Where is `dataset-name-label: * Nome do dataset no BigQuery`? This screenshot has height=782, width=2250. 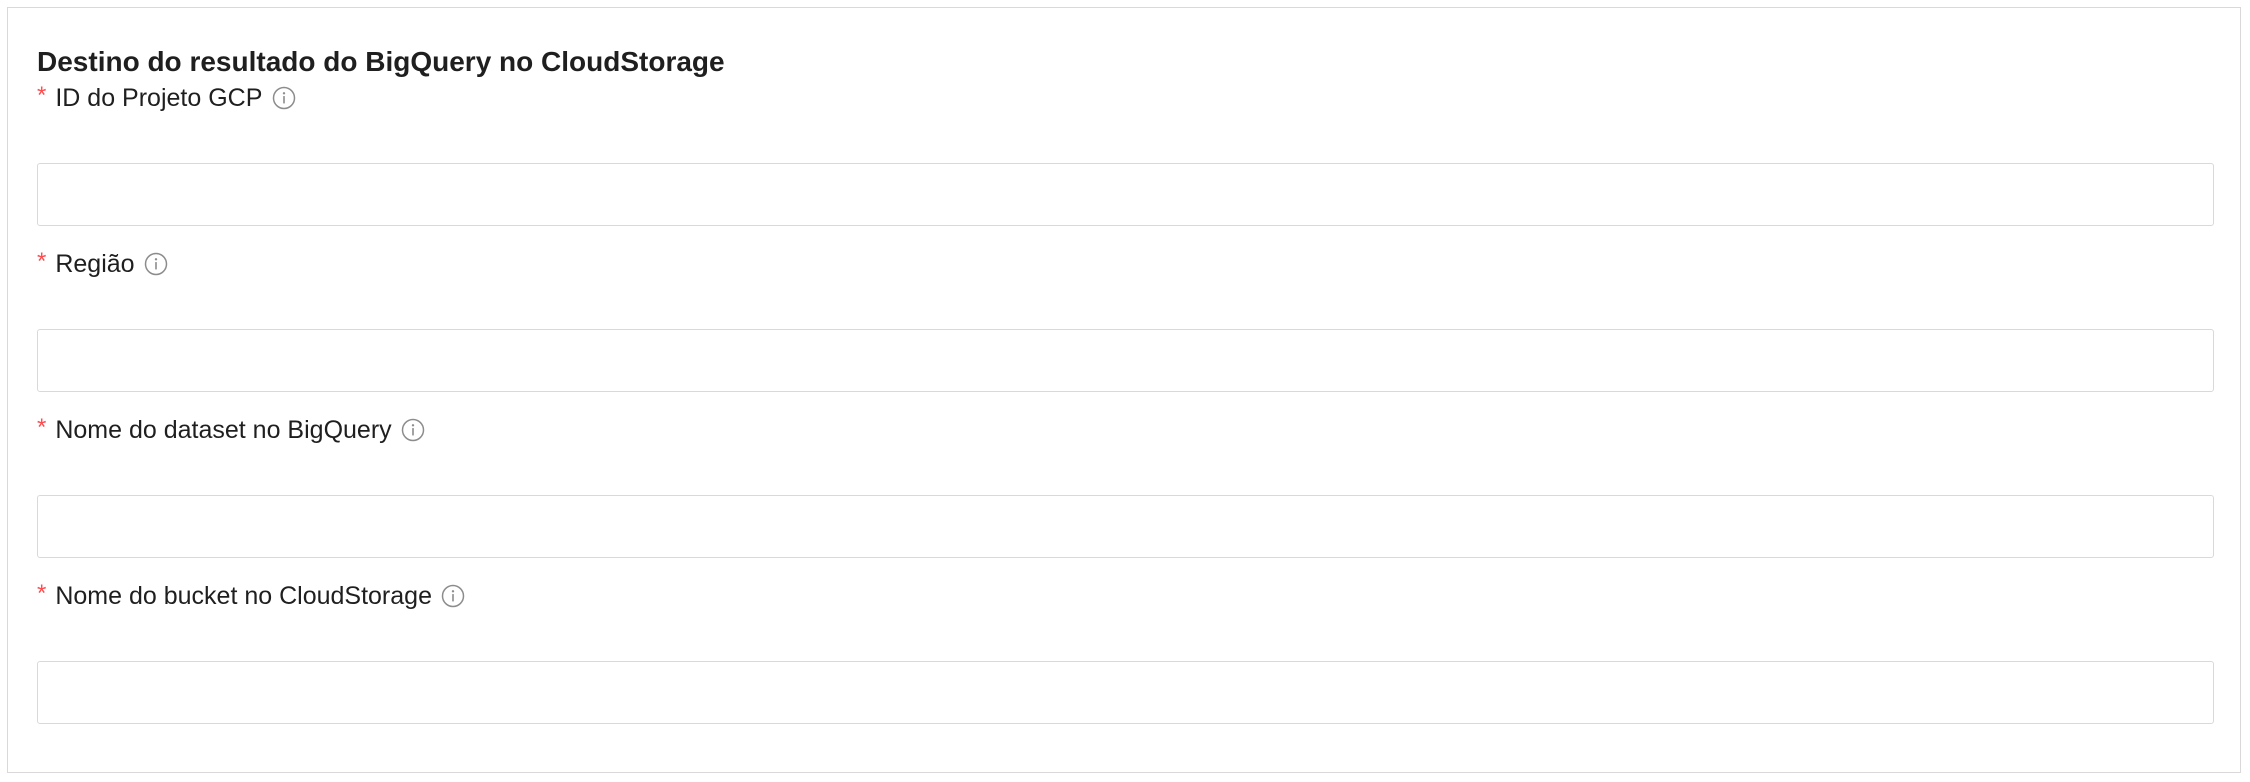 dataset-name-label: * Nome do dataset no BigQuery is located at coordinates (231, 430).